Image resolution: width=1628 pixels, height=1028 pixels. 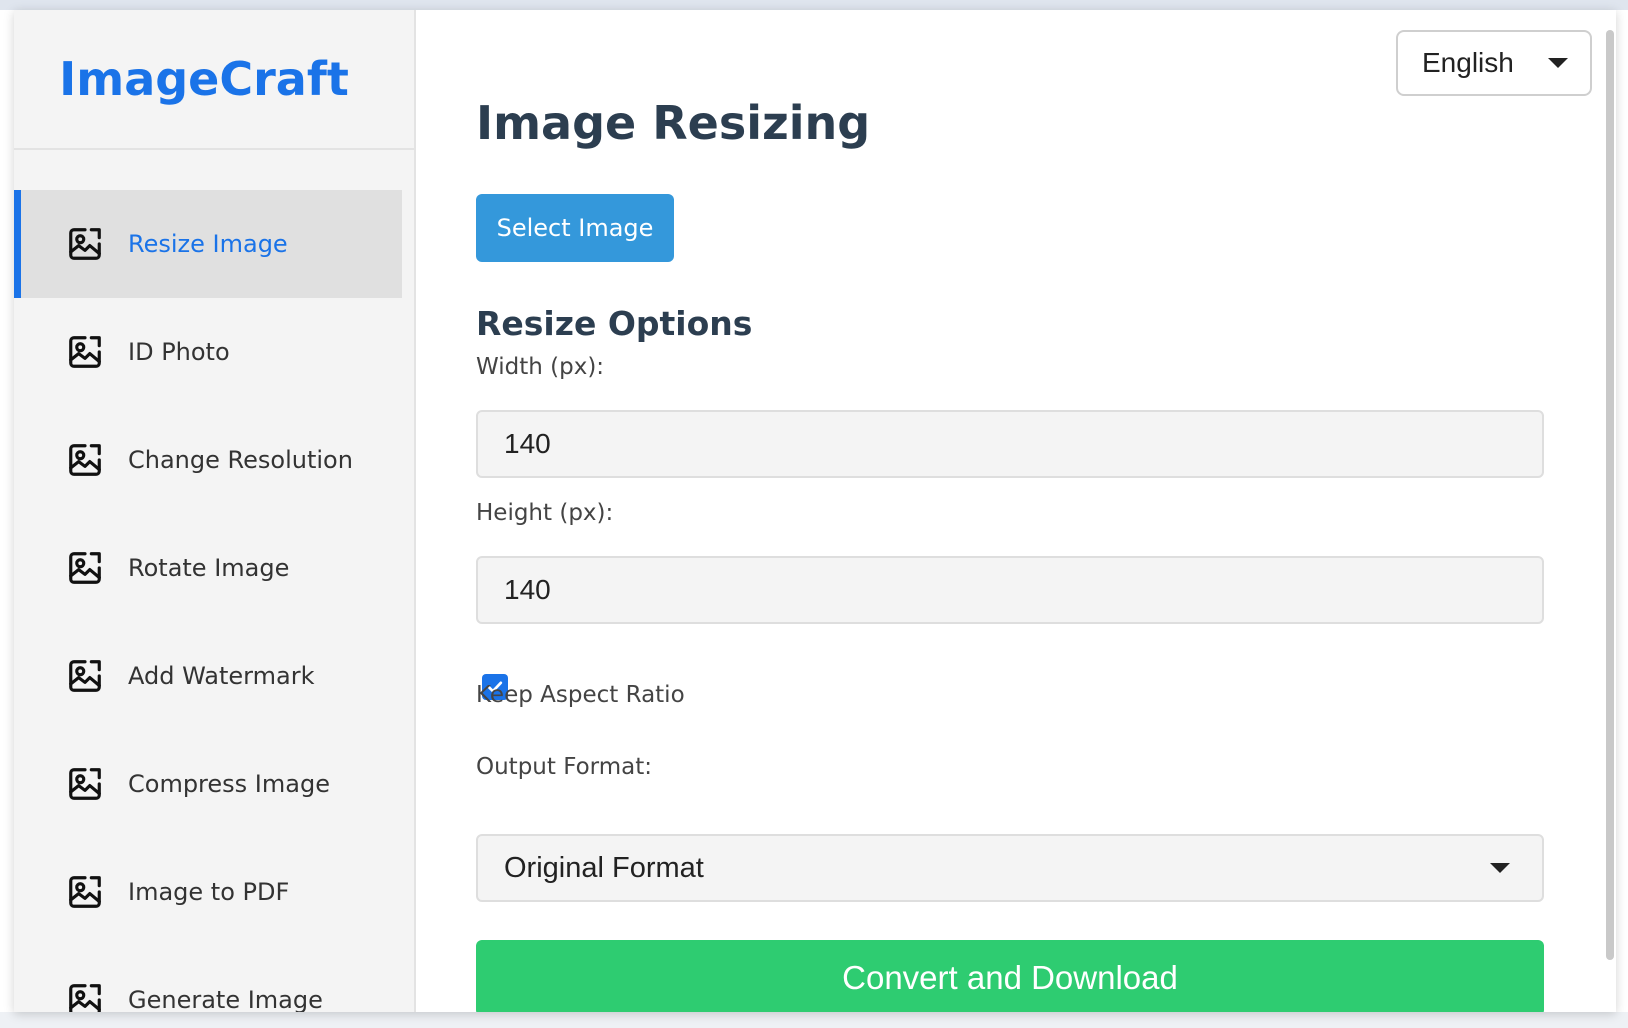 I want to click on output-format-value: Original Format, so click(x=604, y=867).